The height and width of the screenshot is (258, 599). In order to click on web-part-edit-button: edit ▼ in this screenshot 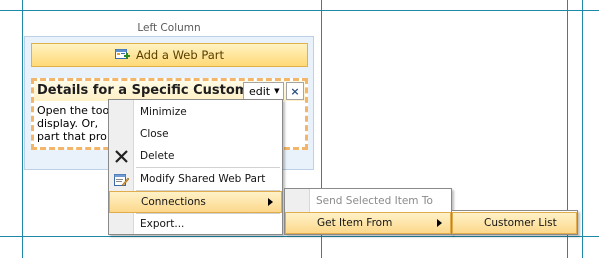, I will do `click(263, 91)`.